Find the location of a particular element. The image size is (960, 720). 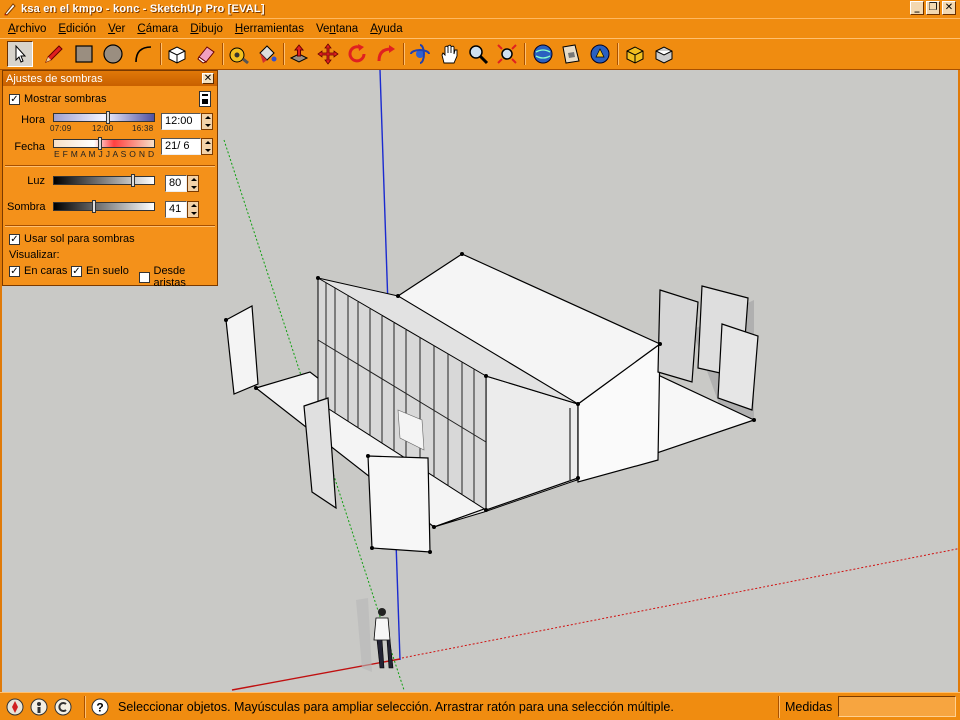

sombra-input: 41 is located at coordinates (176, 209).